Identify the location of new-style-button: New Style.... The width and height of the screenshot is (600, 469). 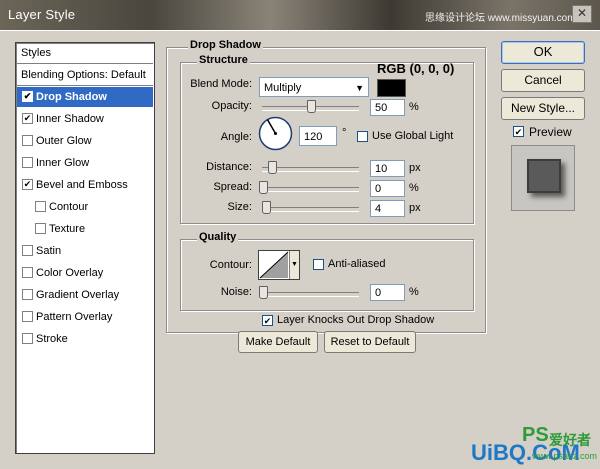
(543, 108).